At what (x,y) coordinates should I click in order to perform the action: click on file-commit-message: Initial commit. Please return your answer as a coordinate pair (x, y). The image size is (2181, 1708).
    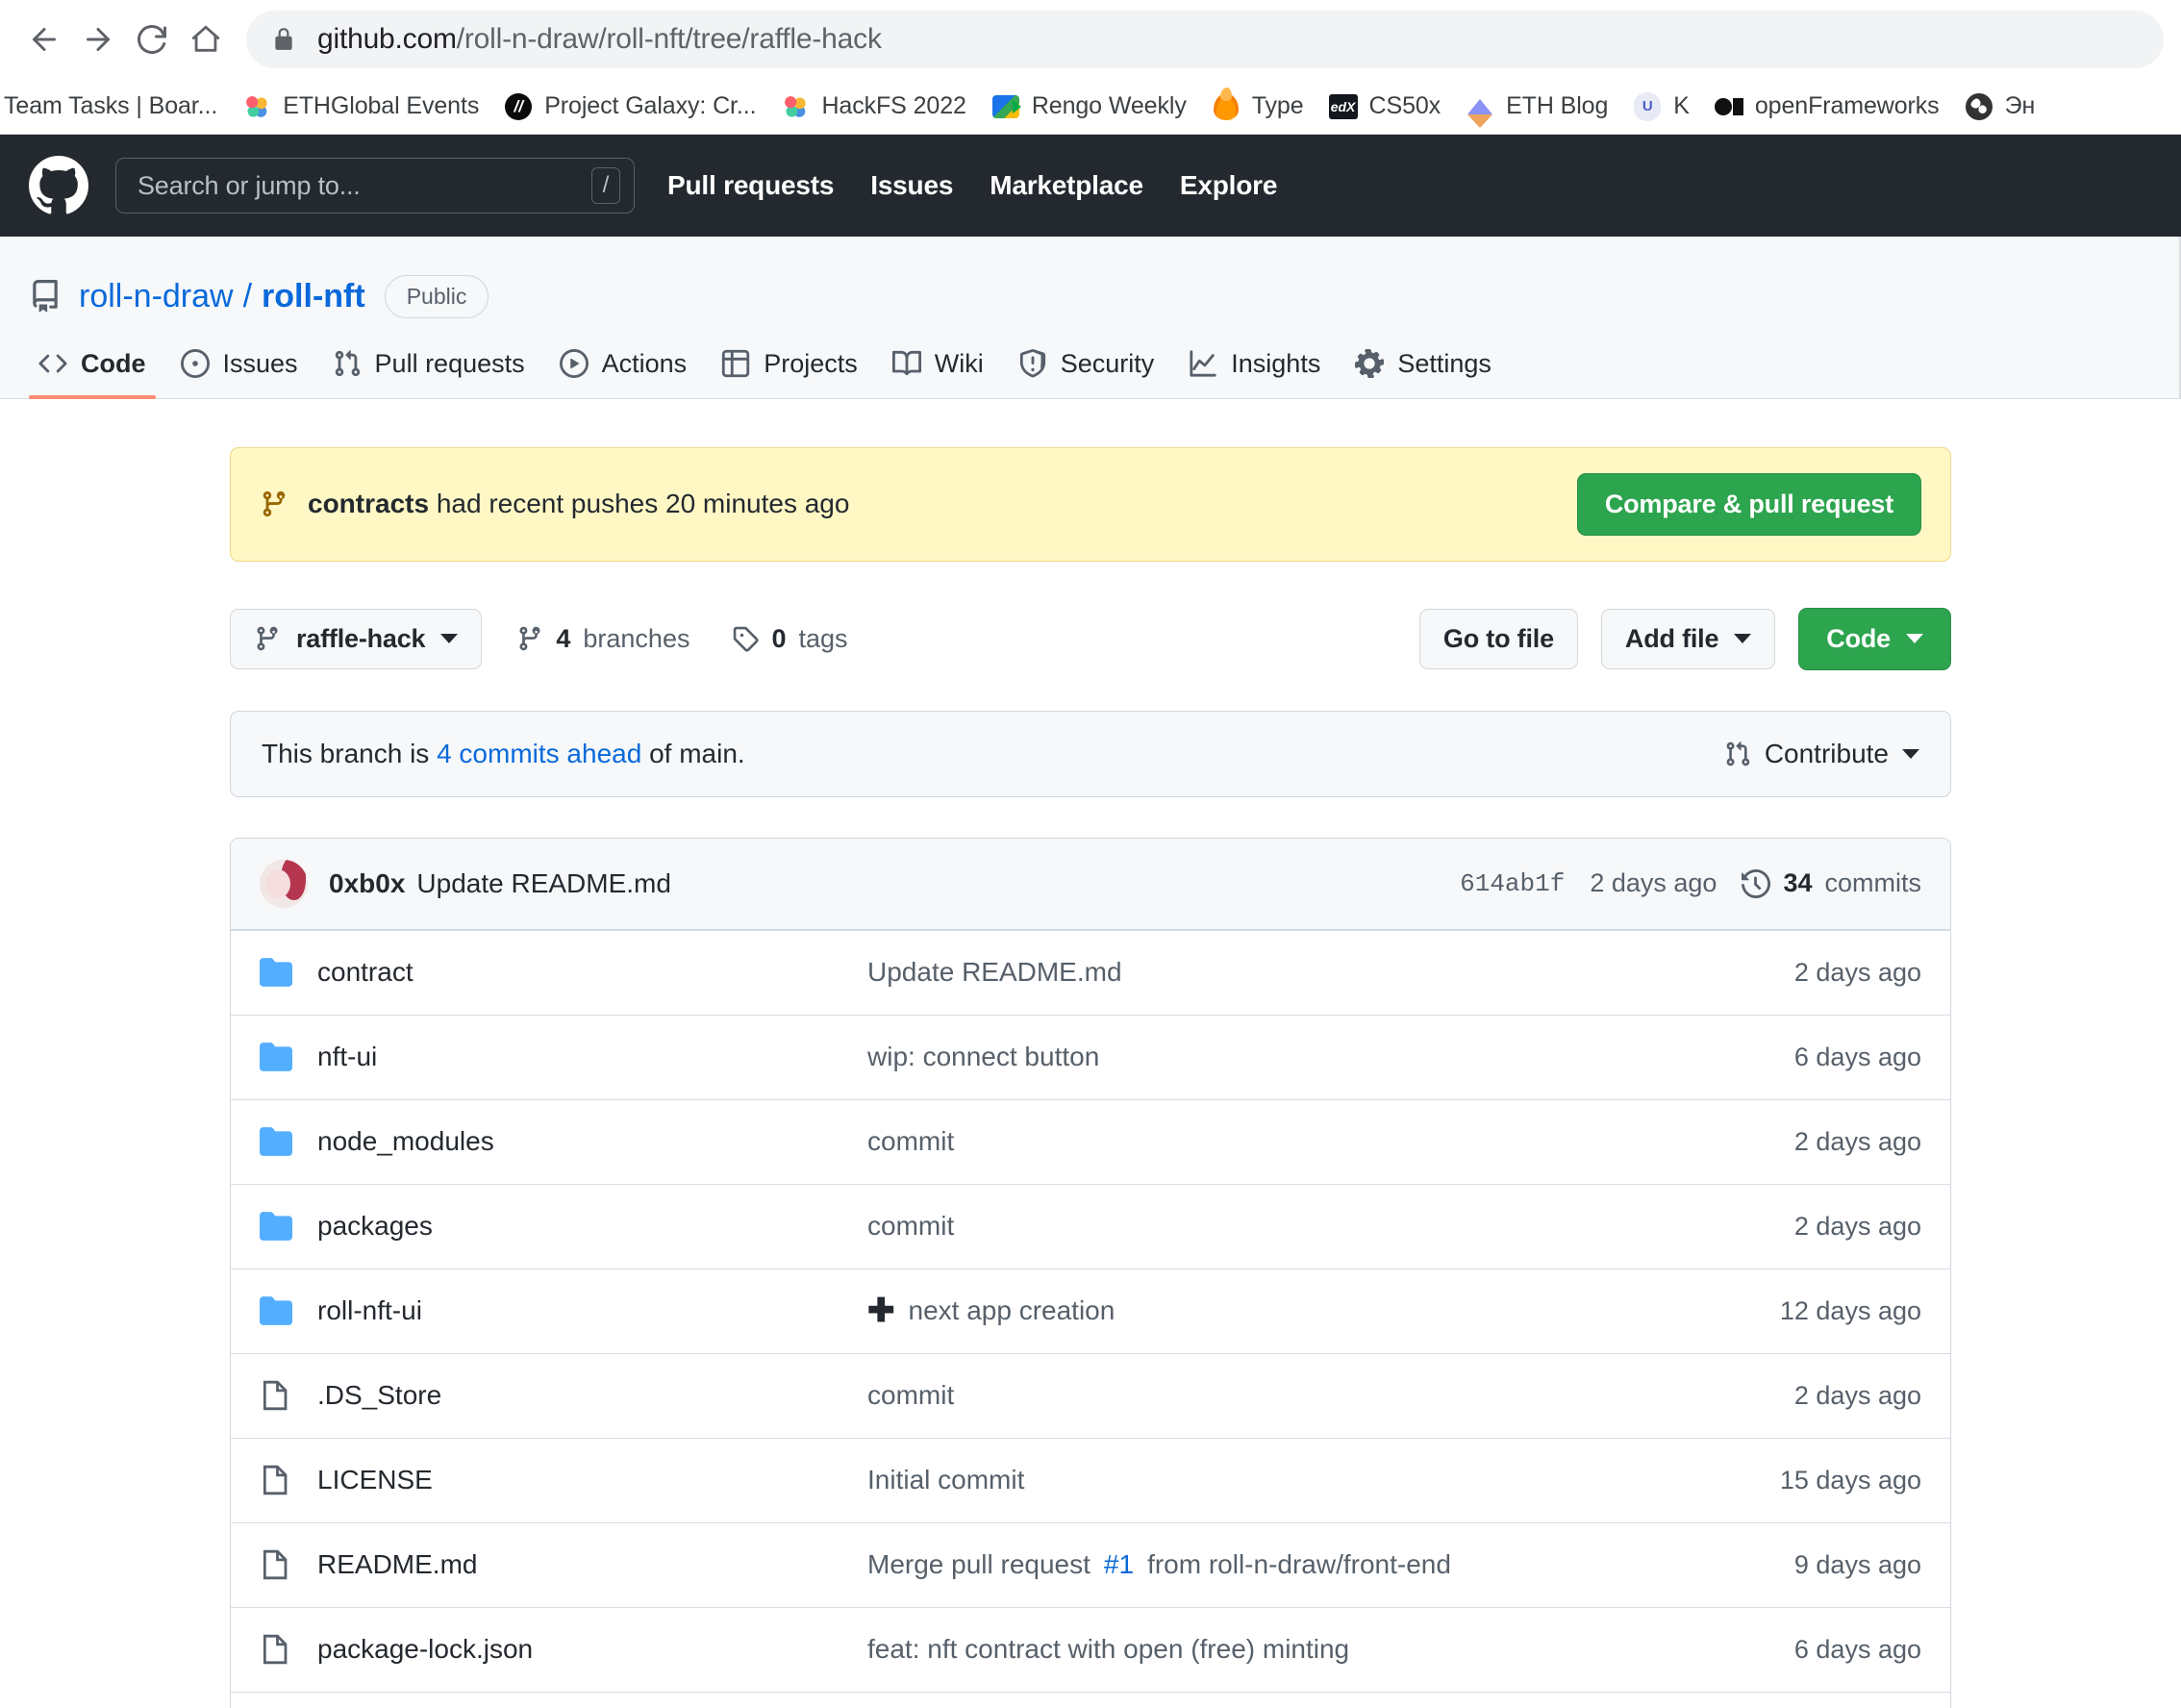
    Looking at the image, I should click on (1312, 1480).